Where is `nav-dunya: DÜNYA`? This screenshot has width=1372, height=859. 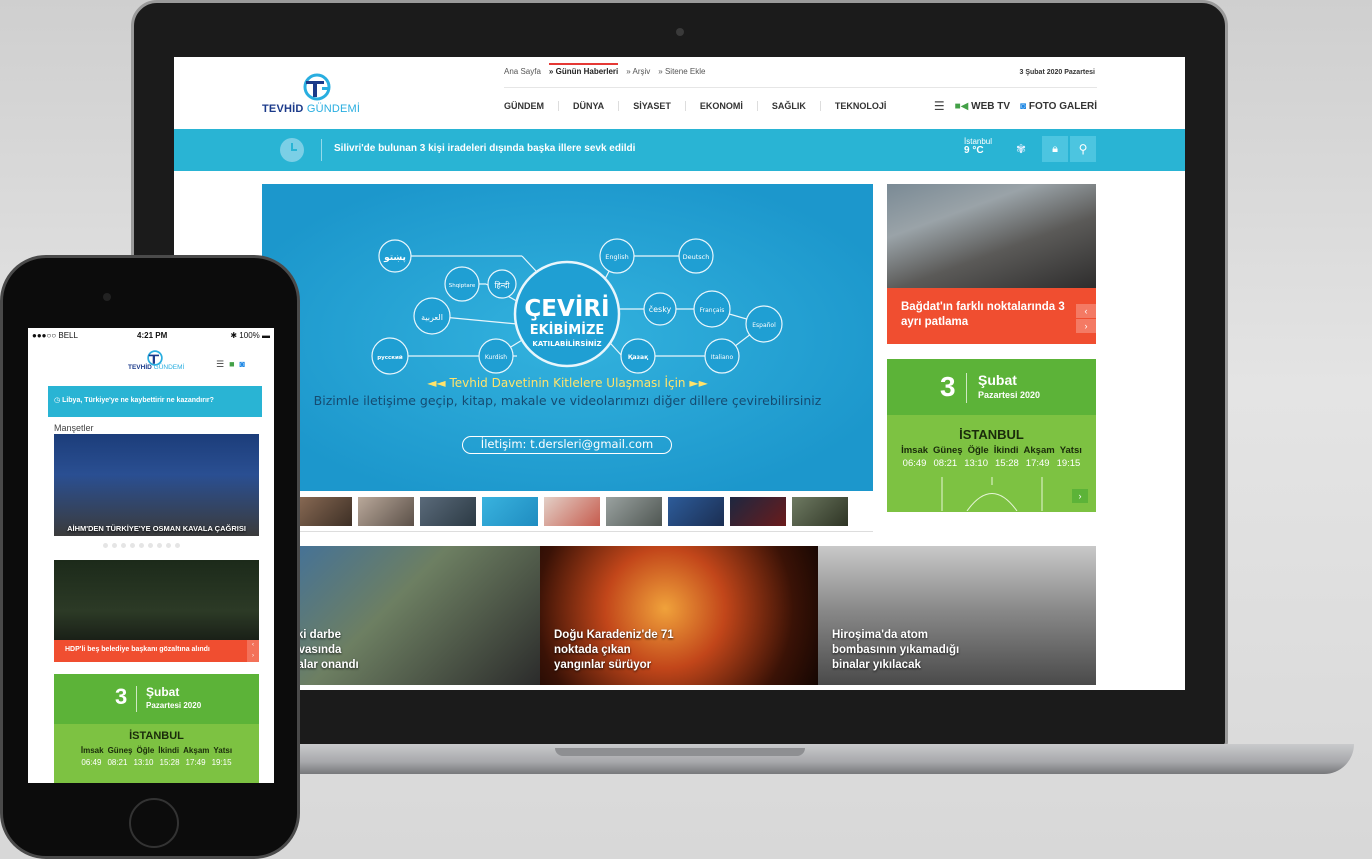 nav-dunya: DÜNYA is located at coordinates (589, 106).